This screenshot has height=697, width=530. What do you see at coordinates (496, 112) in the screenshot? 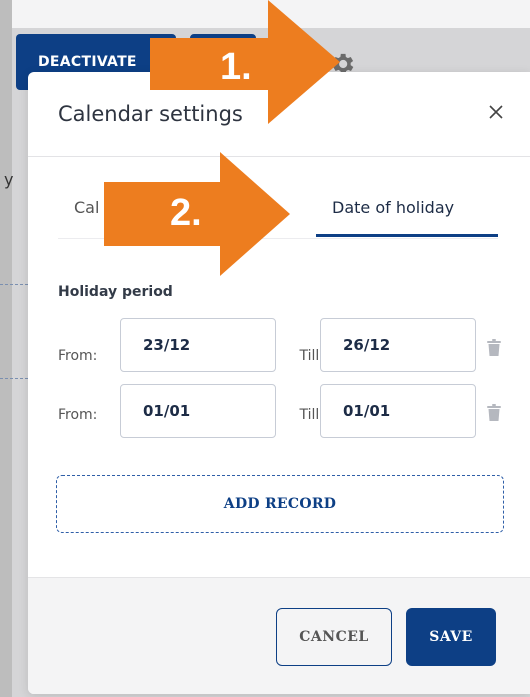
I see `close-icon` at bounding box center [496, 112].